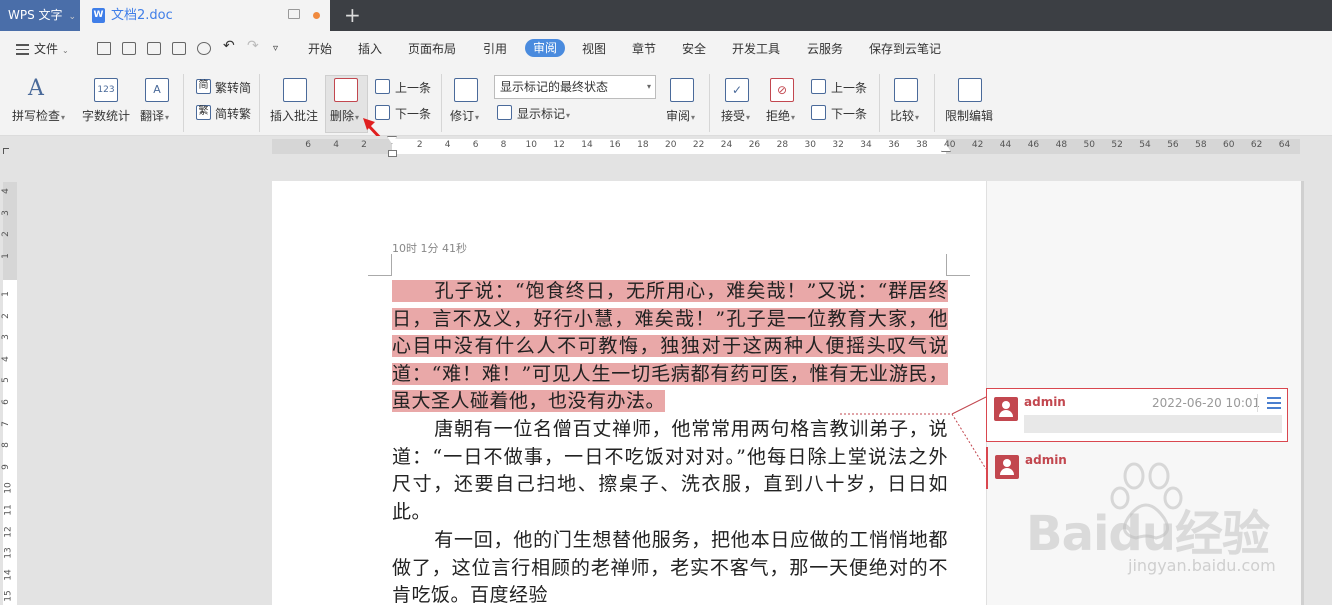  Describe the element at coordinates (179, 48) in the screenshot. I see `print-icon` at that location.